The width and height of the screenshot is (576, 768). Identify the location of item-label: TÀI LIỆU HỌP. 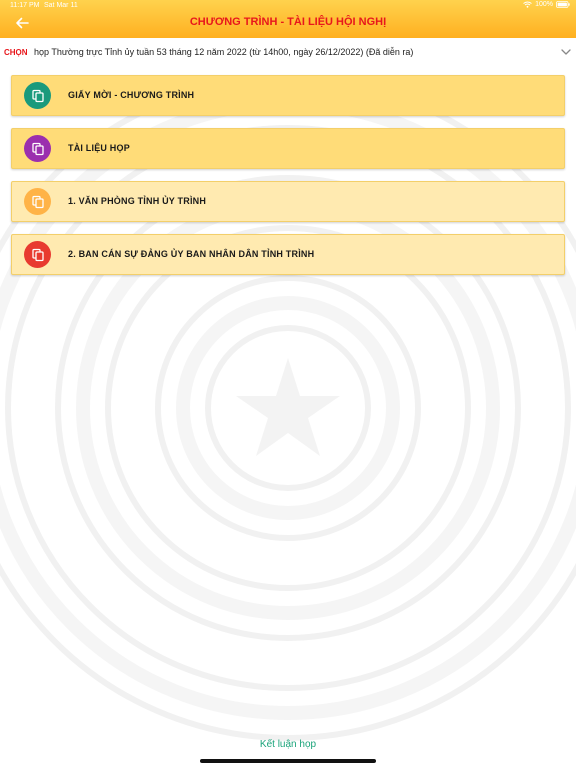
(99, 148).